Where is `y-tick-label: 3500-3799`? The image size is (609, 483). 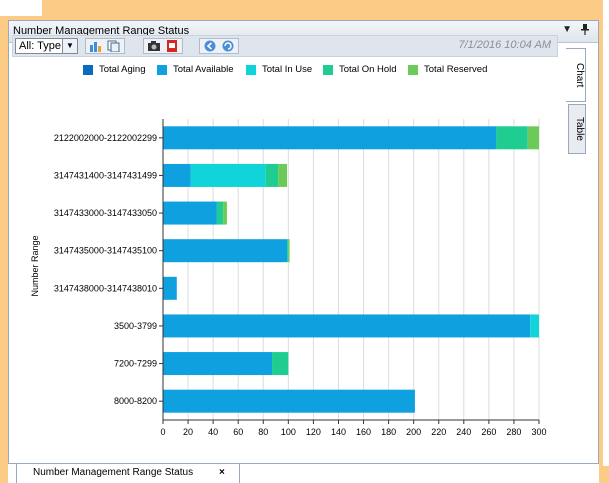 y-tick-label: 3500-3799 is located at coordinates (135, 326).